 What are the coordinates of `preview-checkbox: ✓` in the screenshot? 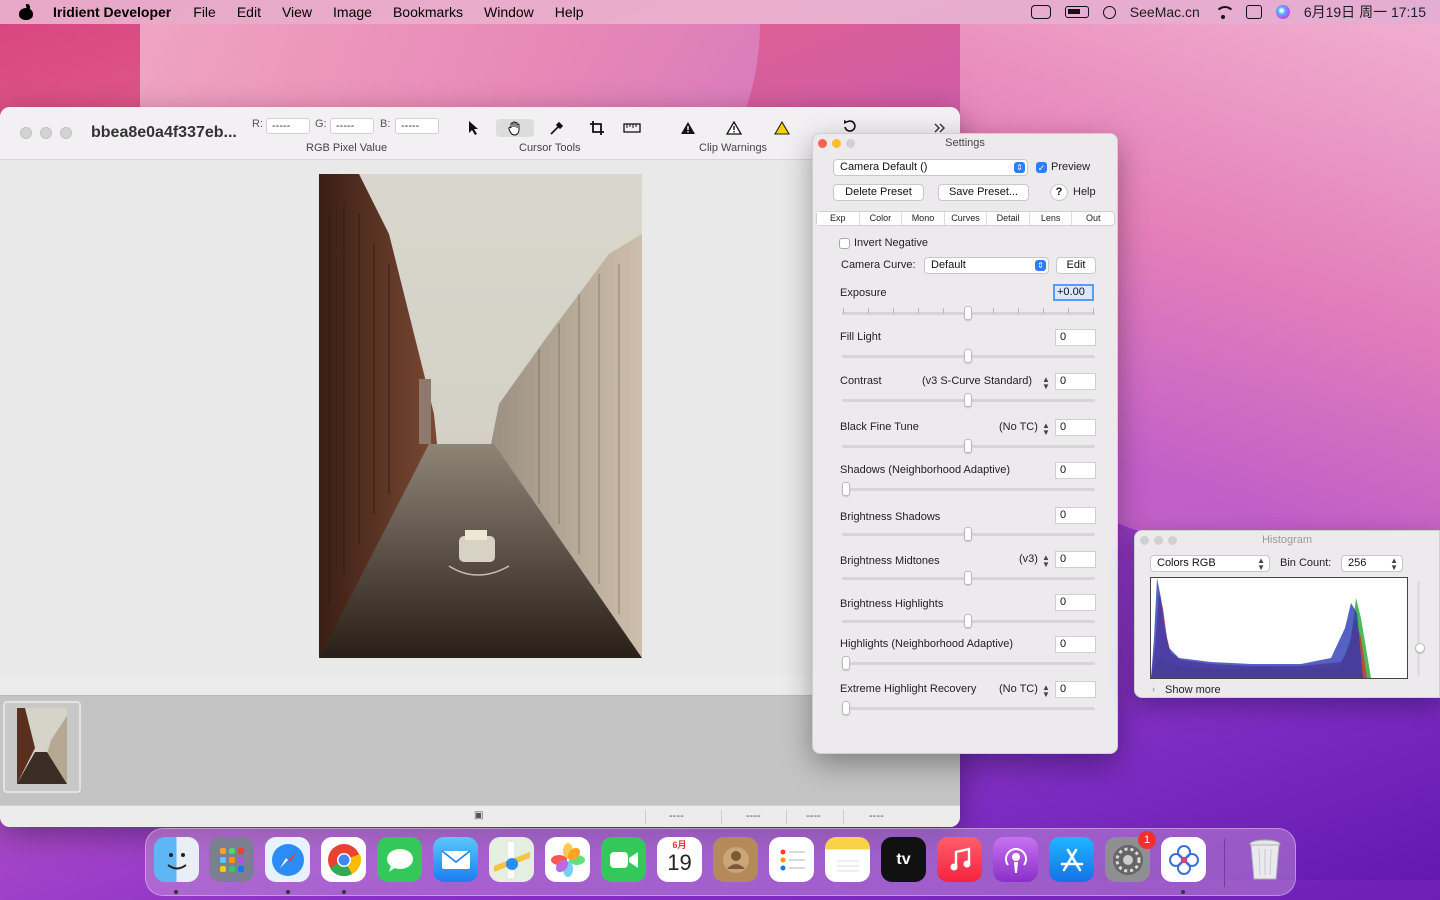 It's located at (1041, 167).